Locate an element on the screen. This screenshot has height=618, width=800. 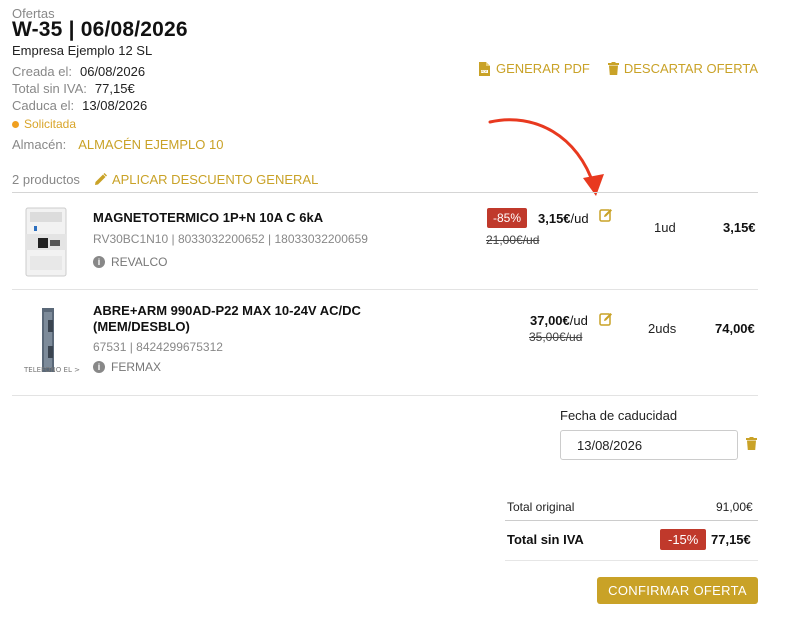
line-total: 74,00€ is located at coordinates (735, 328).